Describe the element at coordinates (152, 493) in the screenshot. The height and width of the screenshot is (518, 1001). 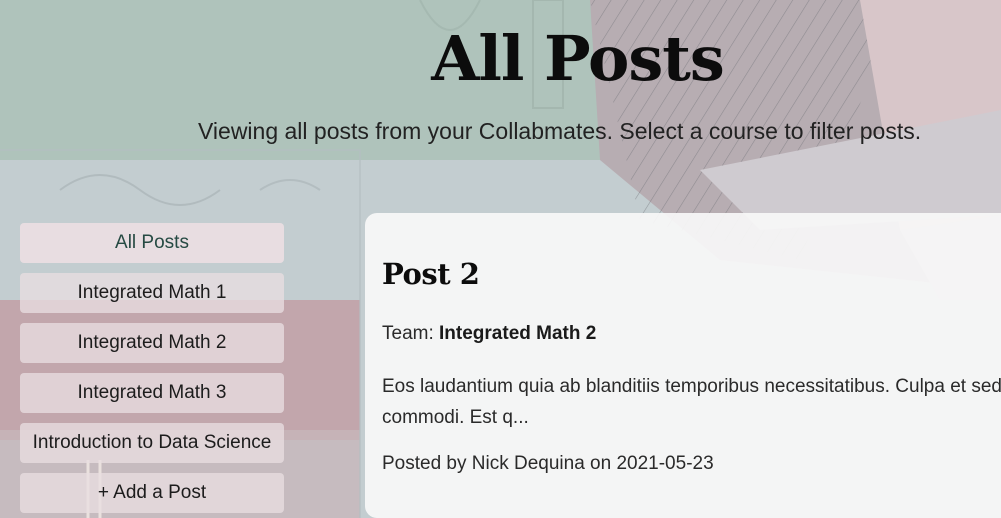
I see `add-post-button: + Add a Post` at that location.